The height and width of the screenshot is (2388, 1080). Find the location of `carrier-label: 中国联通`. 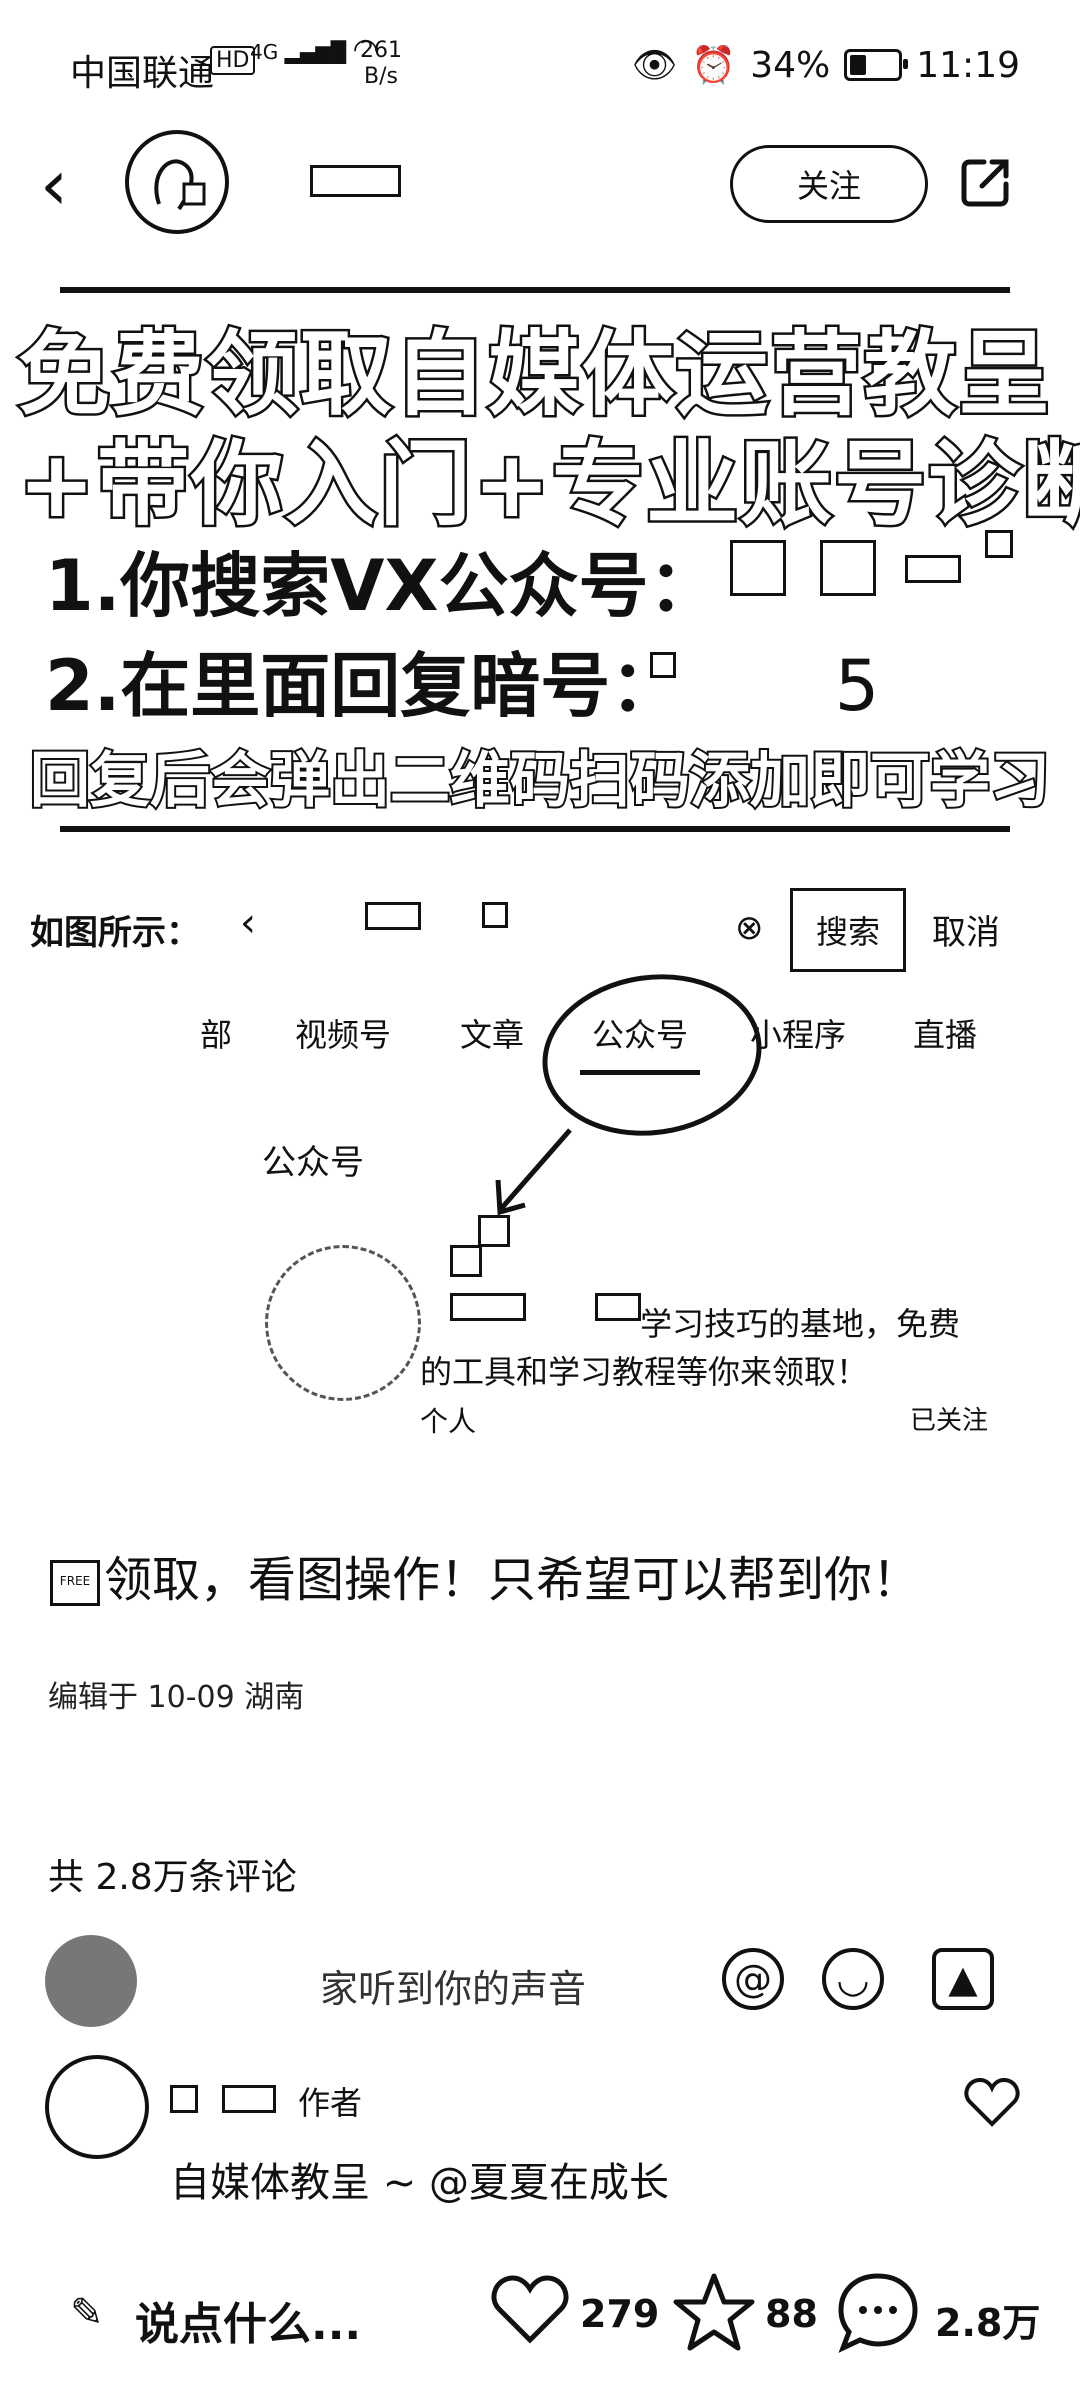

carrier-label: 中国联通 is located at coordinates (142, 73).